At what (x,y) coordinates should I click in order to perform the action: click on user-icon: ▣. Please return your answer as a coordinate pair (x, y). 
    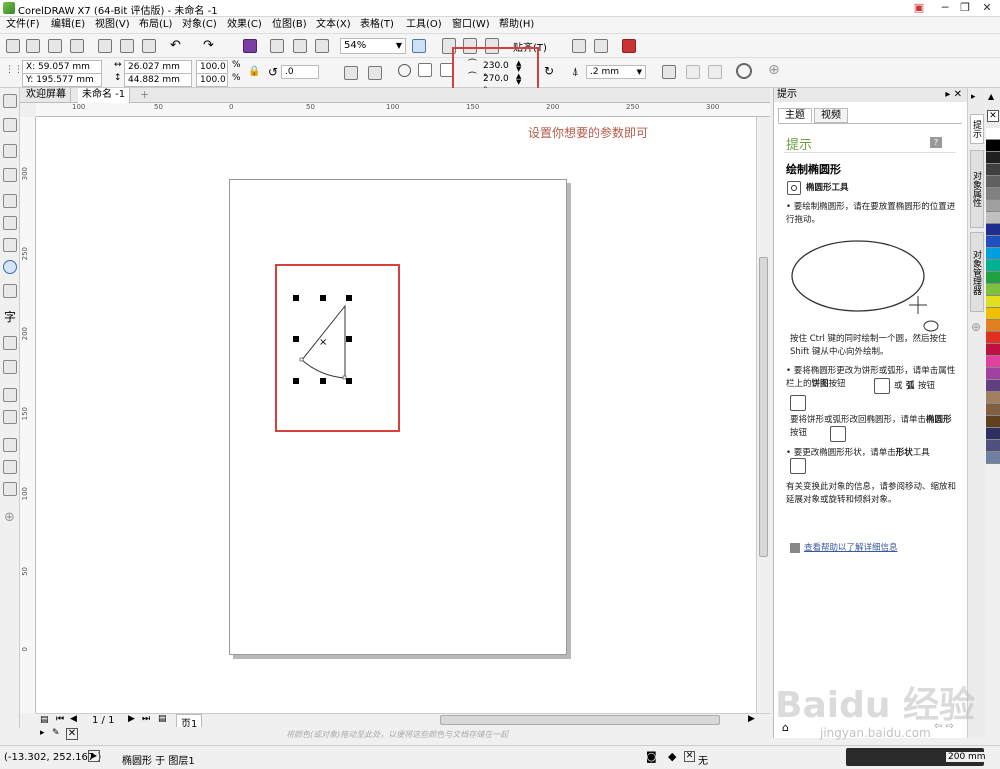
    Looking at the image, I should click on (919, 8).